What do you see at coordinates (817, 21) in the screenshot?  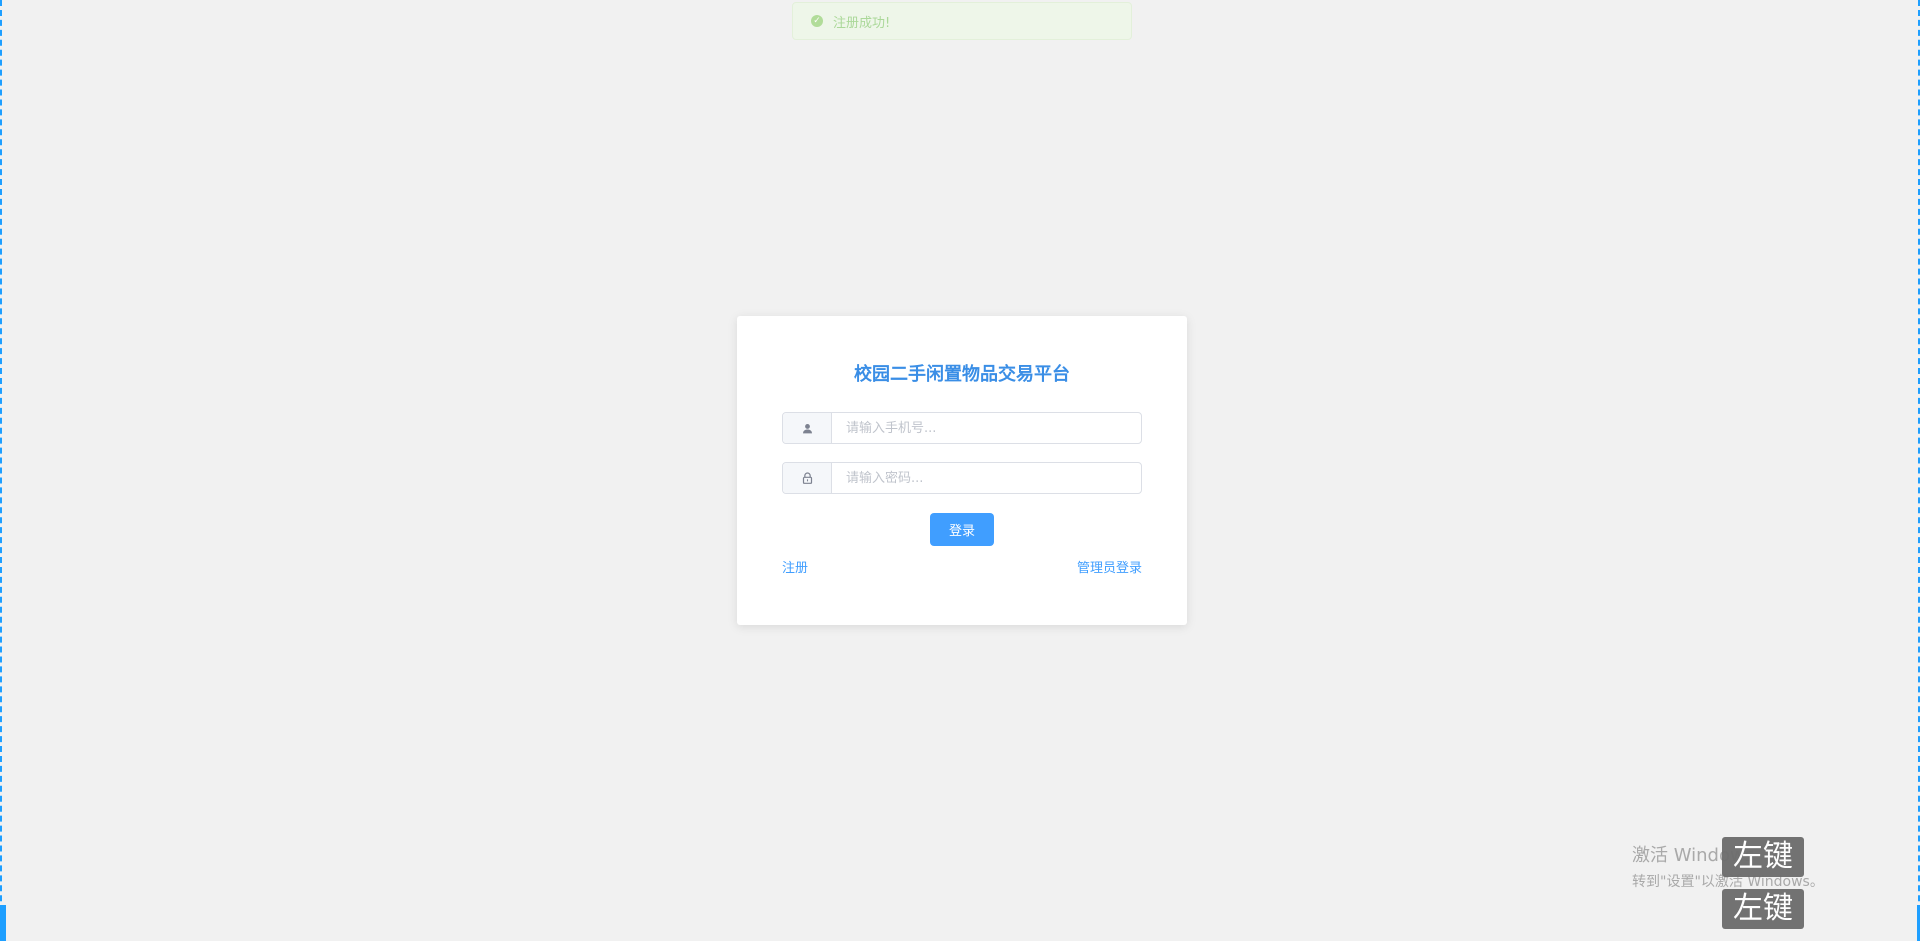 I see `check-circle-icon: ✓` at bounding box center [817, 21].